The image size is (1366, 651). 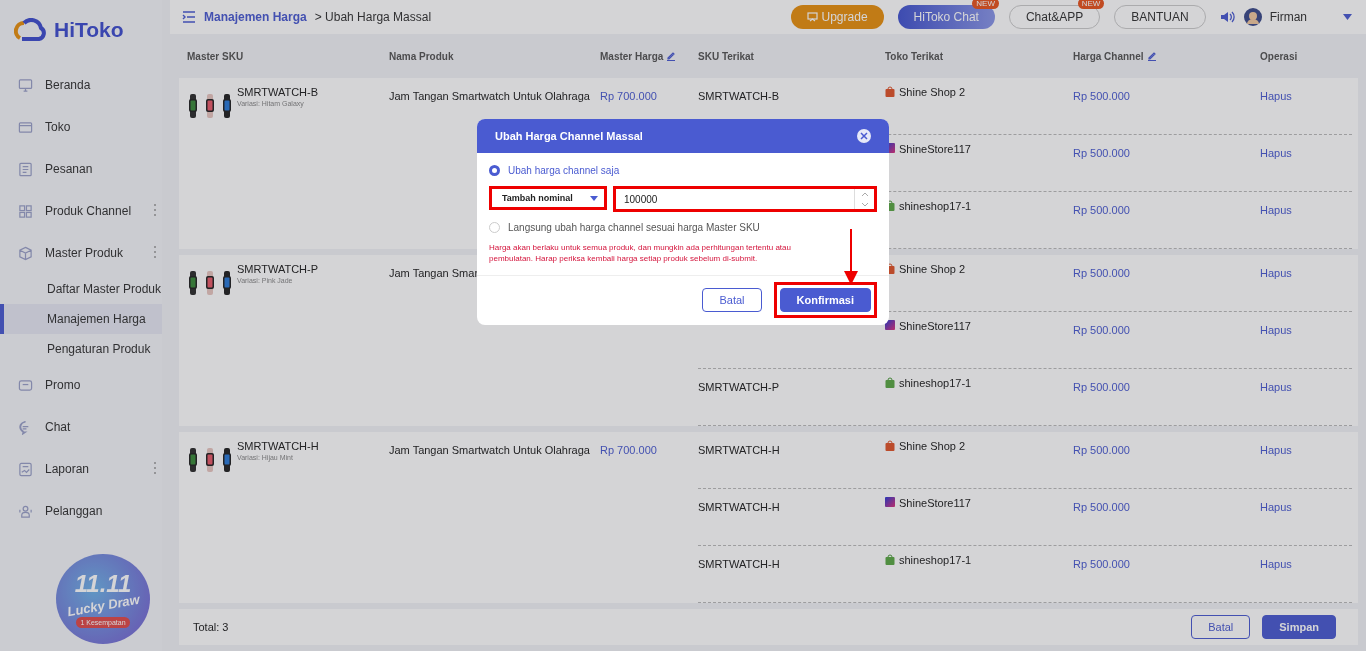 I want to click on header-button: HiToko Chat, so click(x=946, y=17).